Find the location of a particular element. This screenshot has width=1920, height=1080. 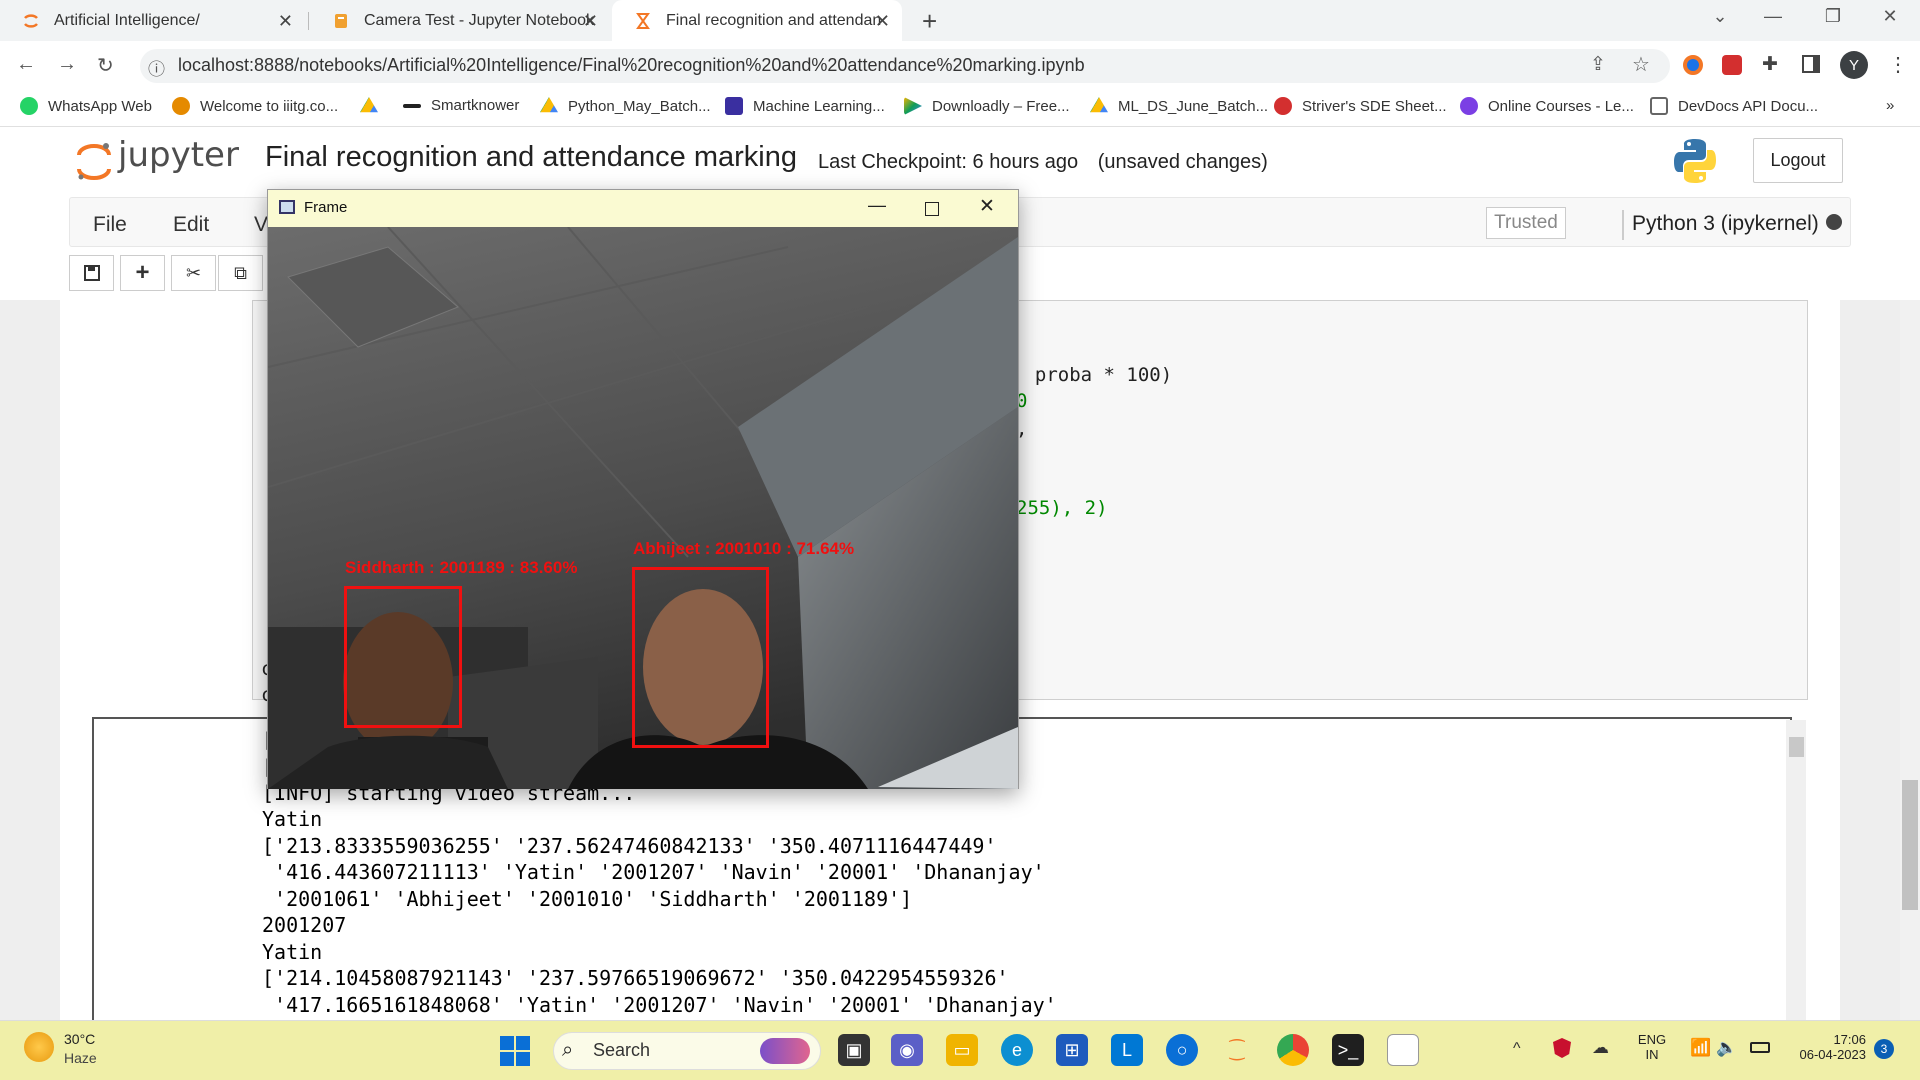

code-line: , proba * 100) is located at coordinates (1092, 375).